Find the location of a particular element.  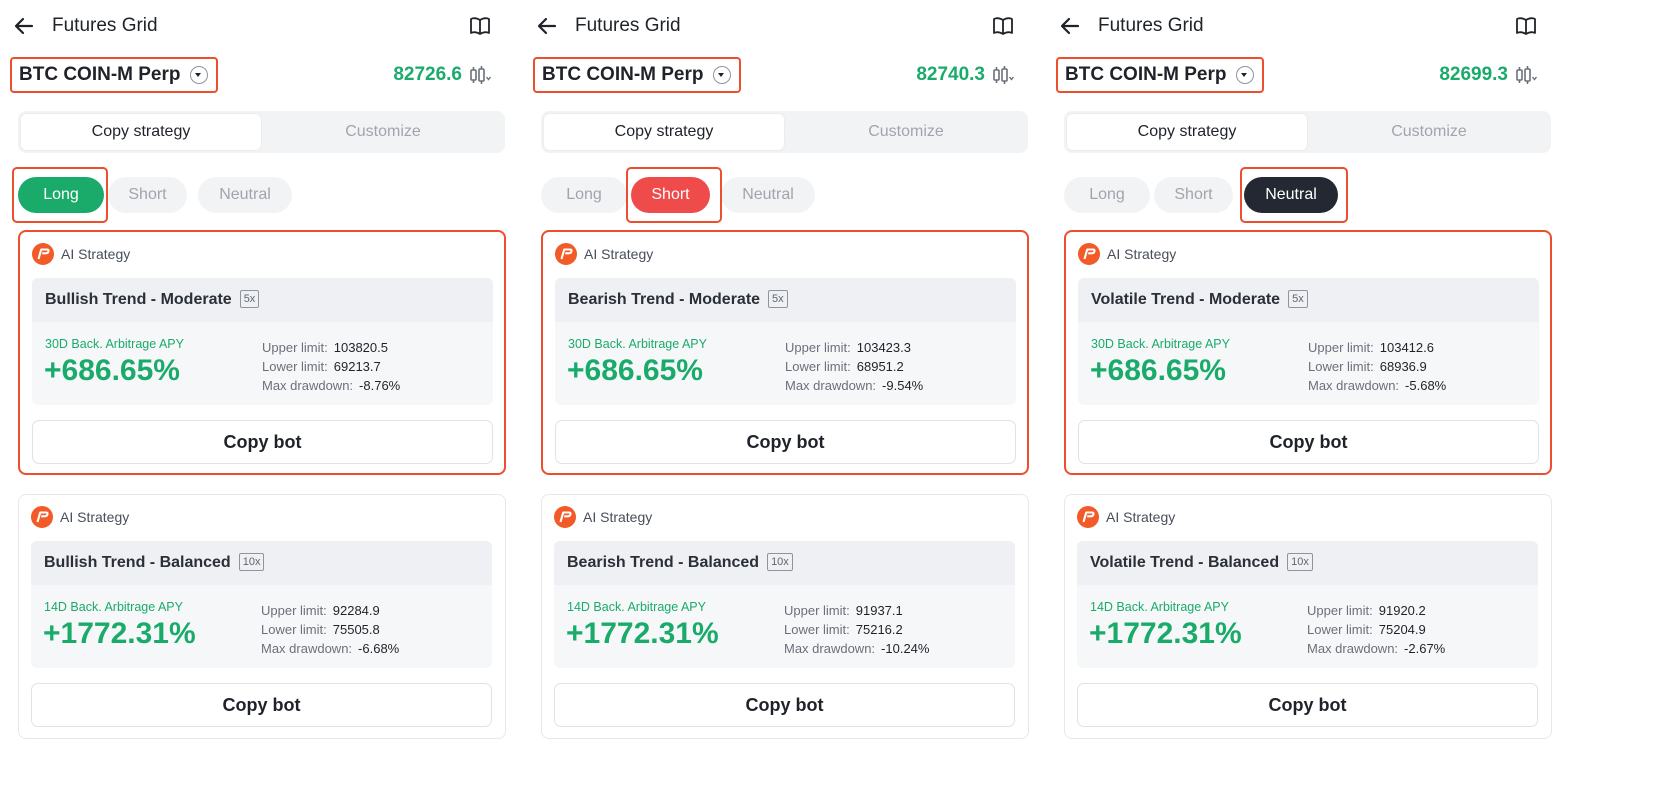

upper-limit-row: Upper limit: 91937.1 is located at coordinates (856, 610).